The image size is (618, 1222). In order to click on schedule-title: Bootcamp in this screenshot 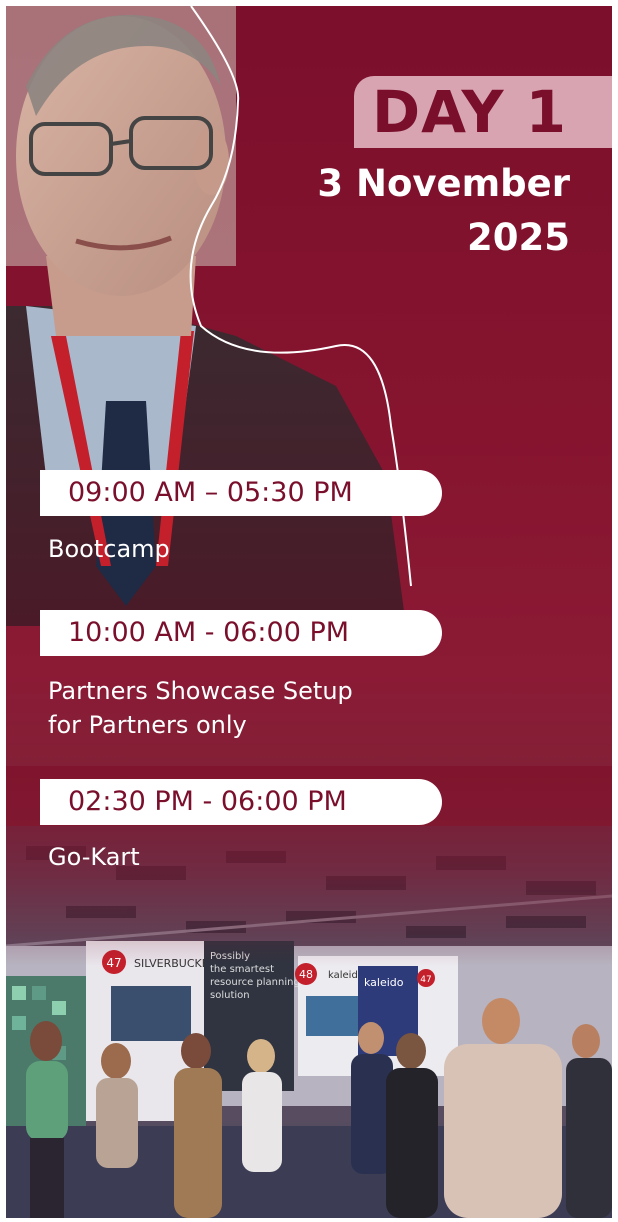, I will do `click(109, 549)`.